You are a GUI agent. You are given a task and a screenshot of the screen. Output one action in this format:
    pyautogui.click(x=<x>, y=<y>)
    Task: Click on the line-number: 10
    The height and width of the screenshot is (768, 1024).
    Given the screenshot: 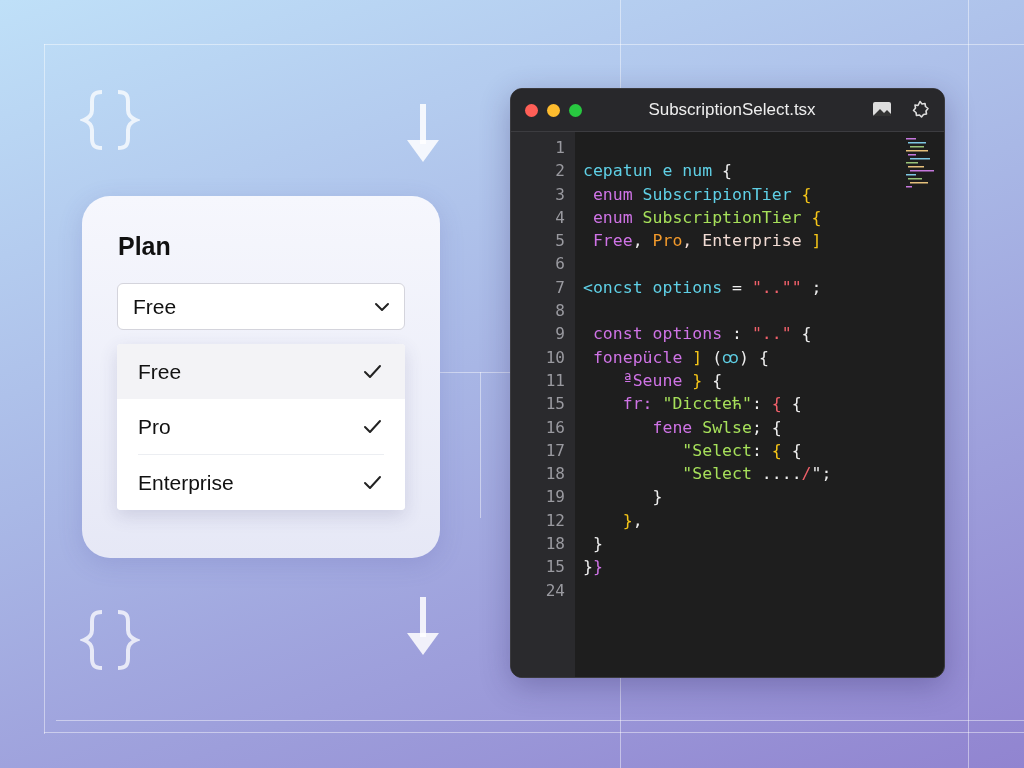 What is the action you would take?
    pyautogui.click(x=555, y=357)
    